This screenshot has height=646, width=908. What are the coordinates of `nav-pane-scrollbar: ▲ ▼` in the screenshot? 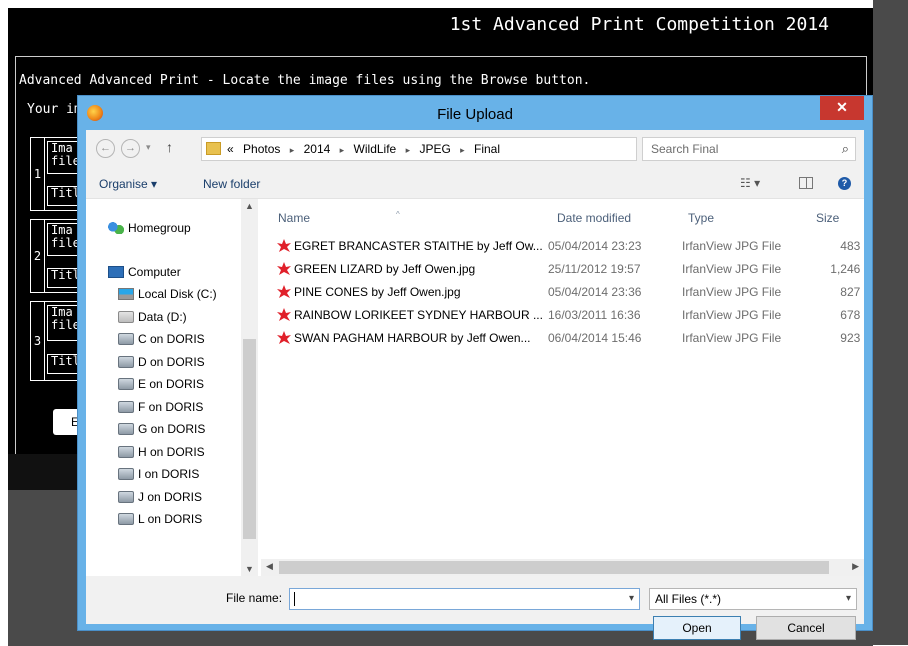 It's located at (249, 387).